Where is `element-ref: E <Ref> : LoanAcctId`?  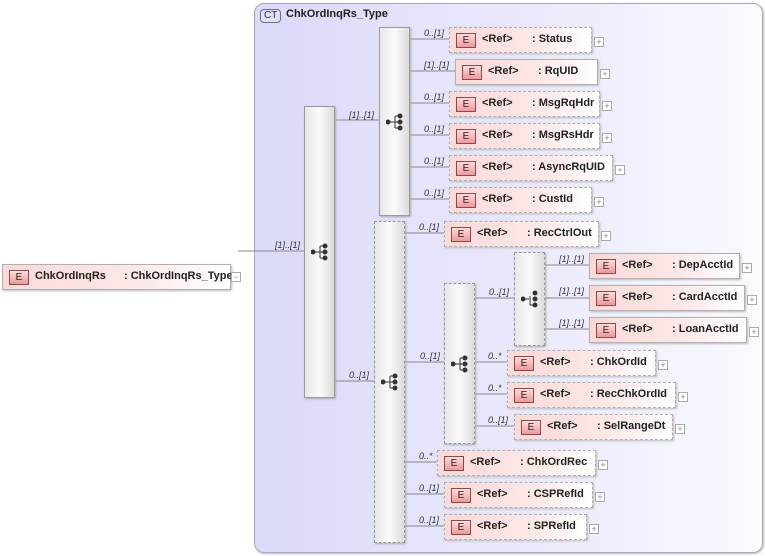
element-ref: E <Ref> : LoanAcctId is located at coordinates (668, 330).